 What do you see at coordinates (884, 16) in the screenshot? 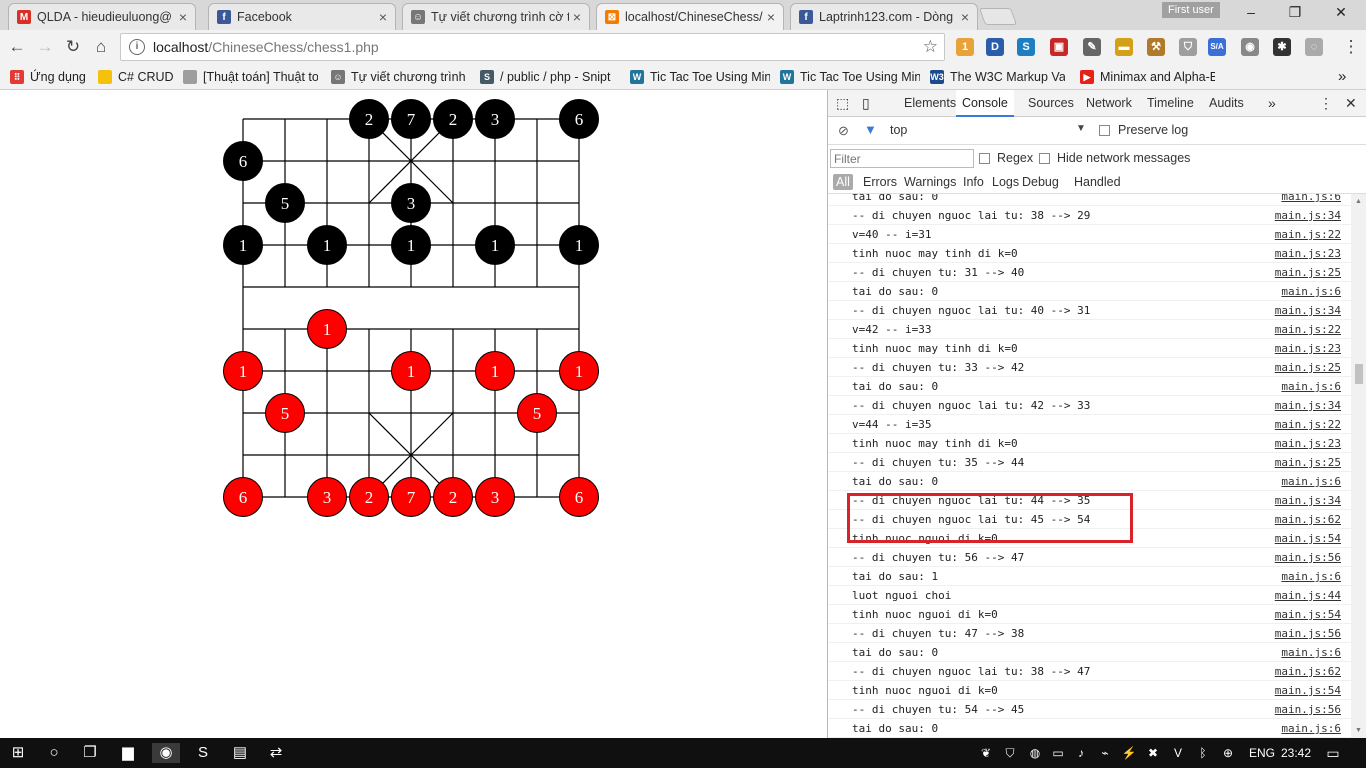
I see `browser-tab: f Laptrinh123.com - Dòng ×` at bounding box center [884, 16].